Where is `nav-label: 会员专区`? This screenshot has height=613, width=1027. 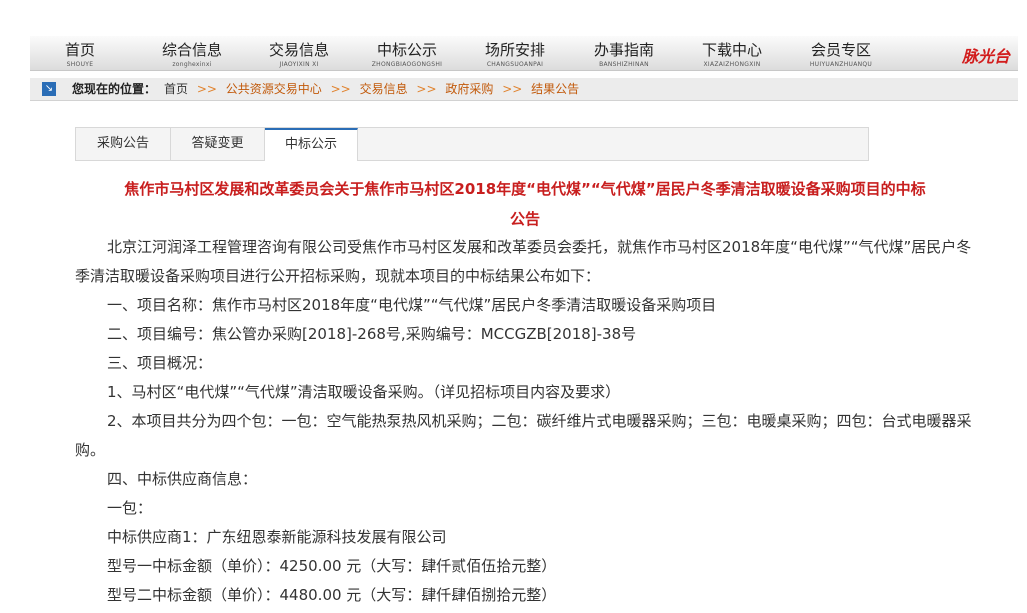
nav-label: 会员专区 is located at coordinates (840, 50).